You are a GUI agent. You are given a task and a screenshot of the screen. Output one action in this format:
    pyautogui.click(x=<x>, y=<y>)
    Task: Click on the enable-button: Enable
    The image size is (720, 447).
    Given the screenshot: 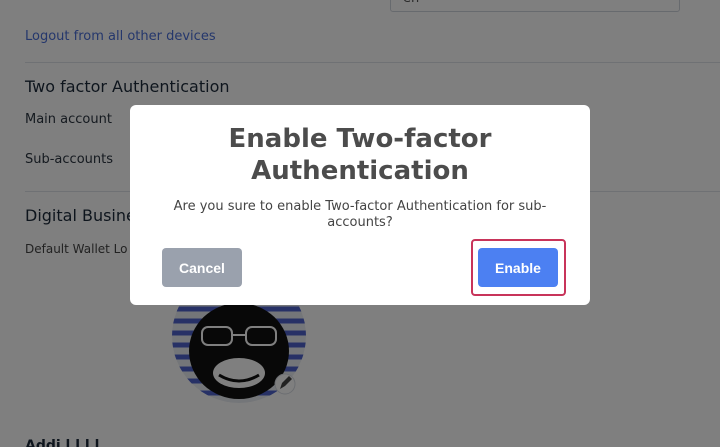 What is the action you would take?
    pyautogui.click(x=518, y=267)
    